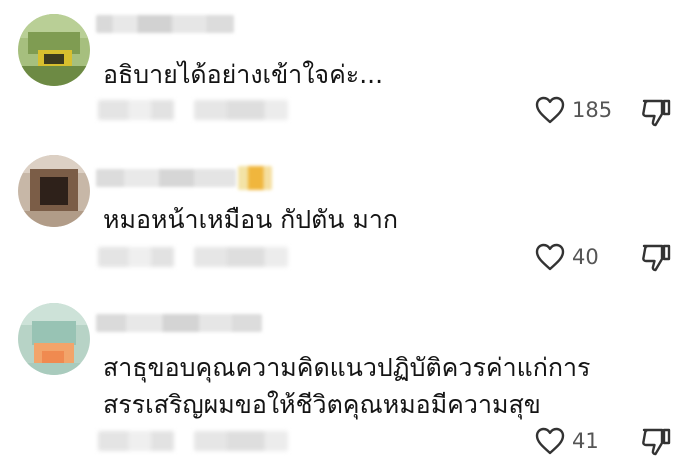 The image size is (700, 470). I want to click on verified-badge-redacted, so click(255, 178).